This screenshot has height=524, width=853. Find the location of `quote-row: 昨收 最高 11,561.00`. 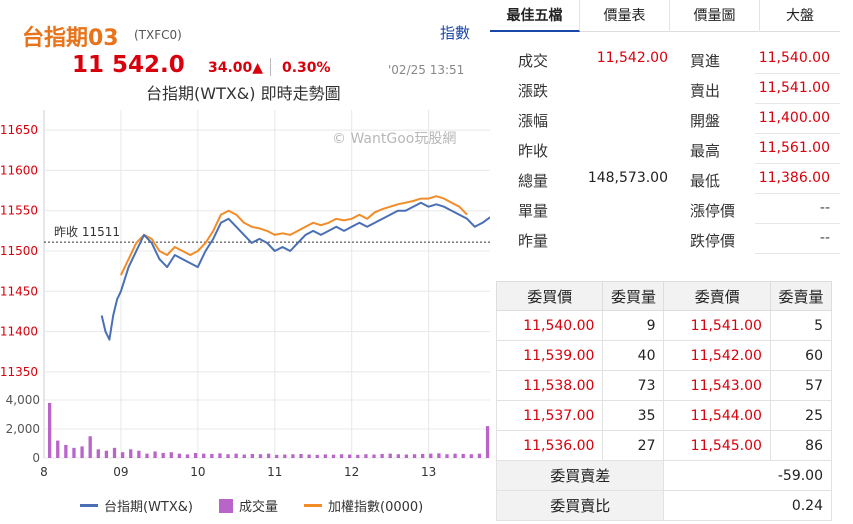

quote-row: 昨收 最高 11,561.00 is located at coordinates (665, 149).